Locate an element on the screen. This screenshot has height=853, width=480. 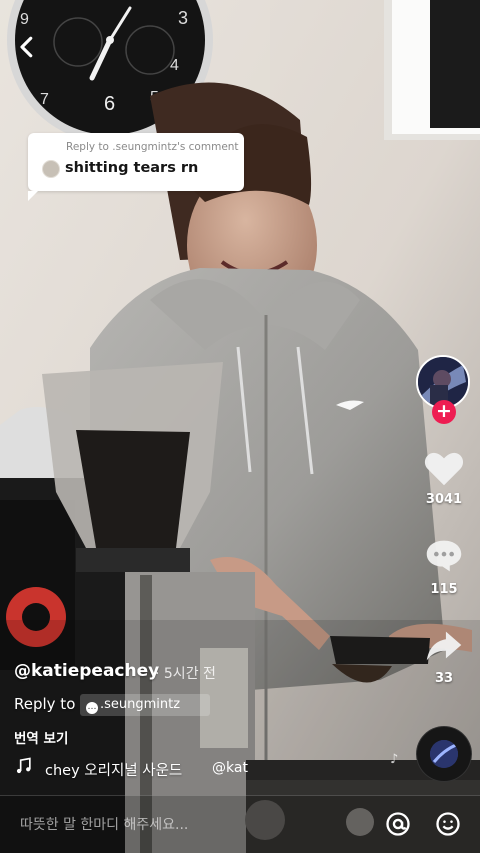
back-arrow-icon is located at coordinates (26, 47).